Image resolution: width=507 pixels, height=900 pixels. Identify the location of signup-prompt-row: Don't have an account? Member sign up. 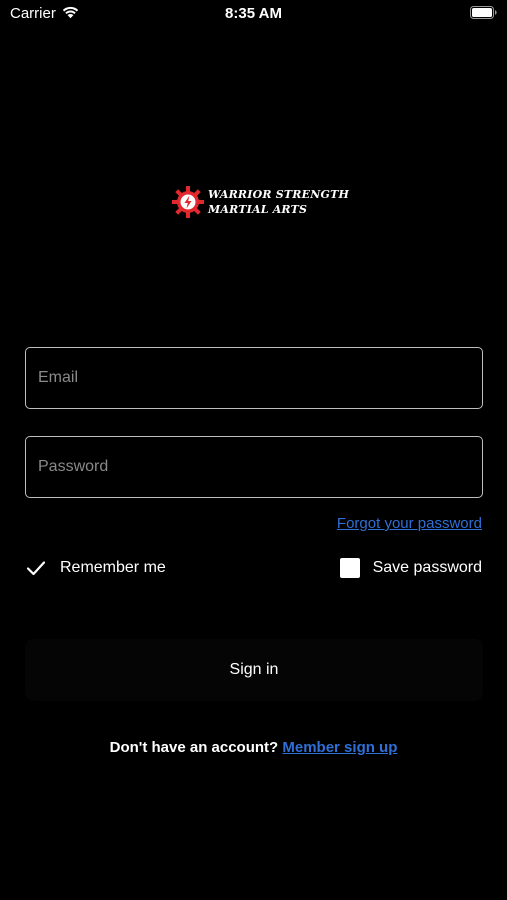
(253, 747).